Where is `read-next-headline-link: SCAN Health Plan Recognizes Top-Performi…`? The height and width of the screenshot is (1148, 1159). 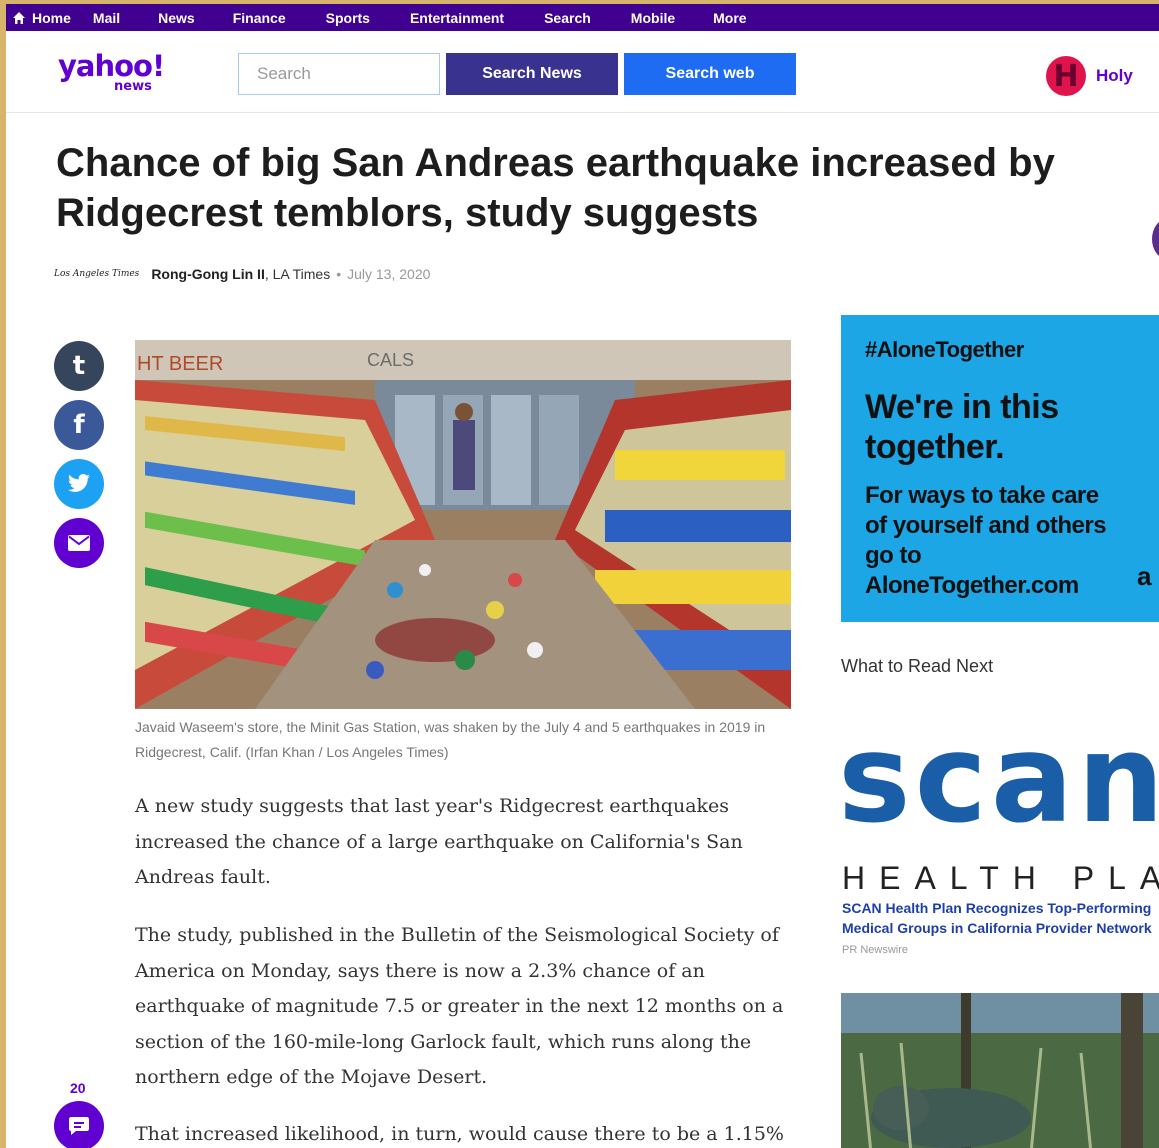 read-next-headline-link: SCAN Health Plan Recognizes Top-Performi… is located at coordinates (1000, 918).